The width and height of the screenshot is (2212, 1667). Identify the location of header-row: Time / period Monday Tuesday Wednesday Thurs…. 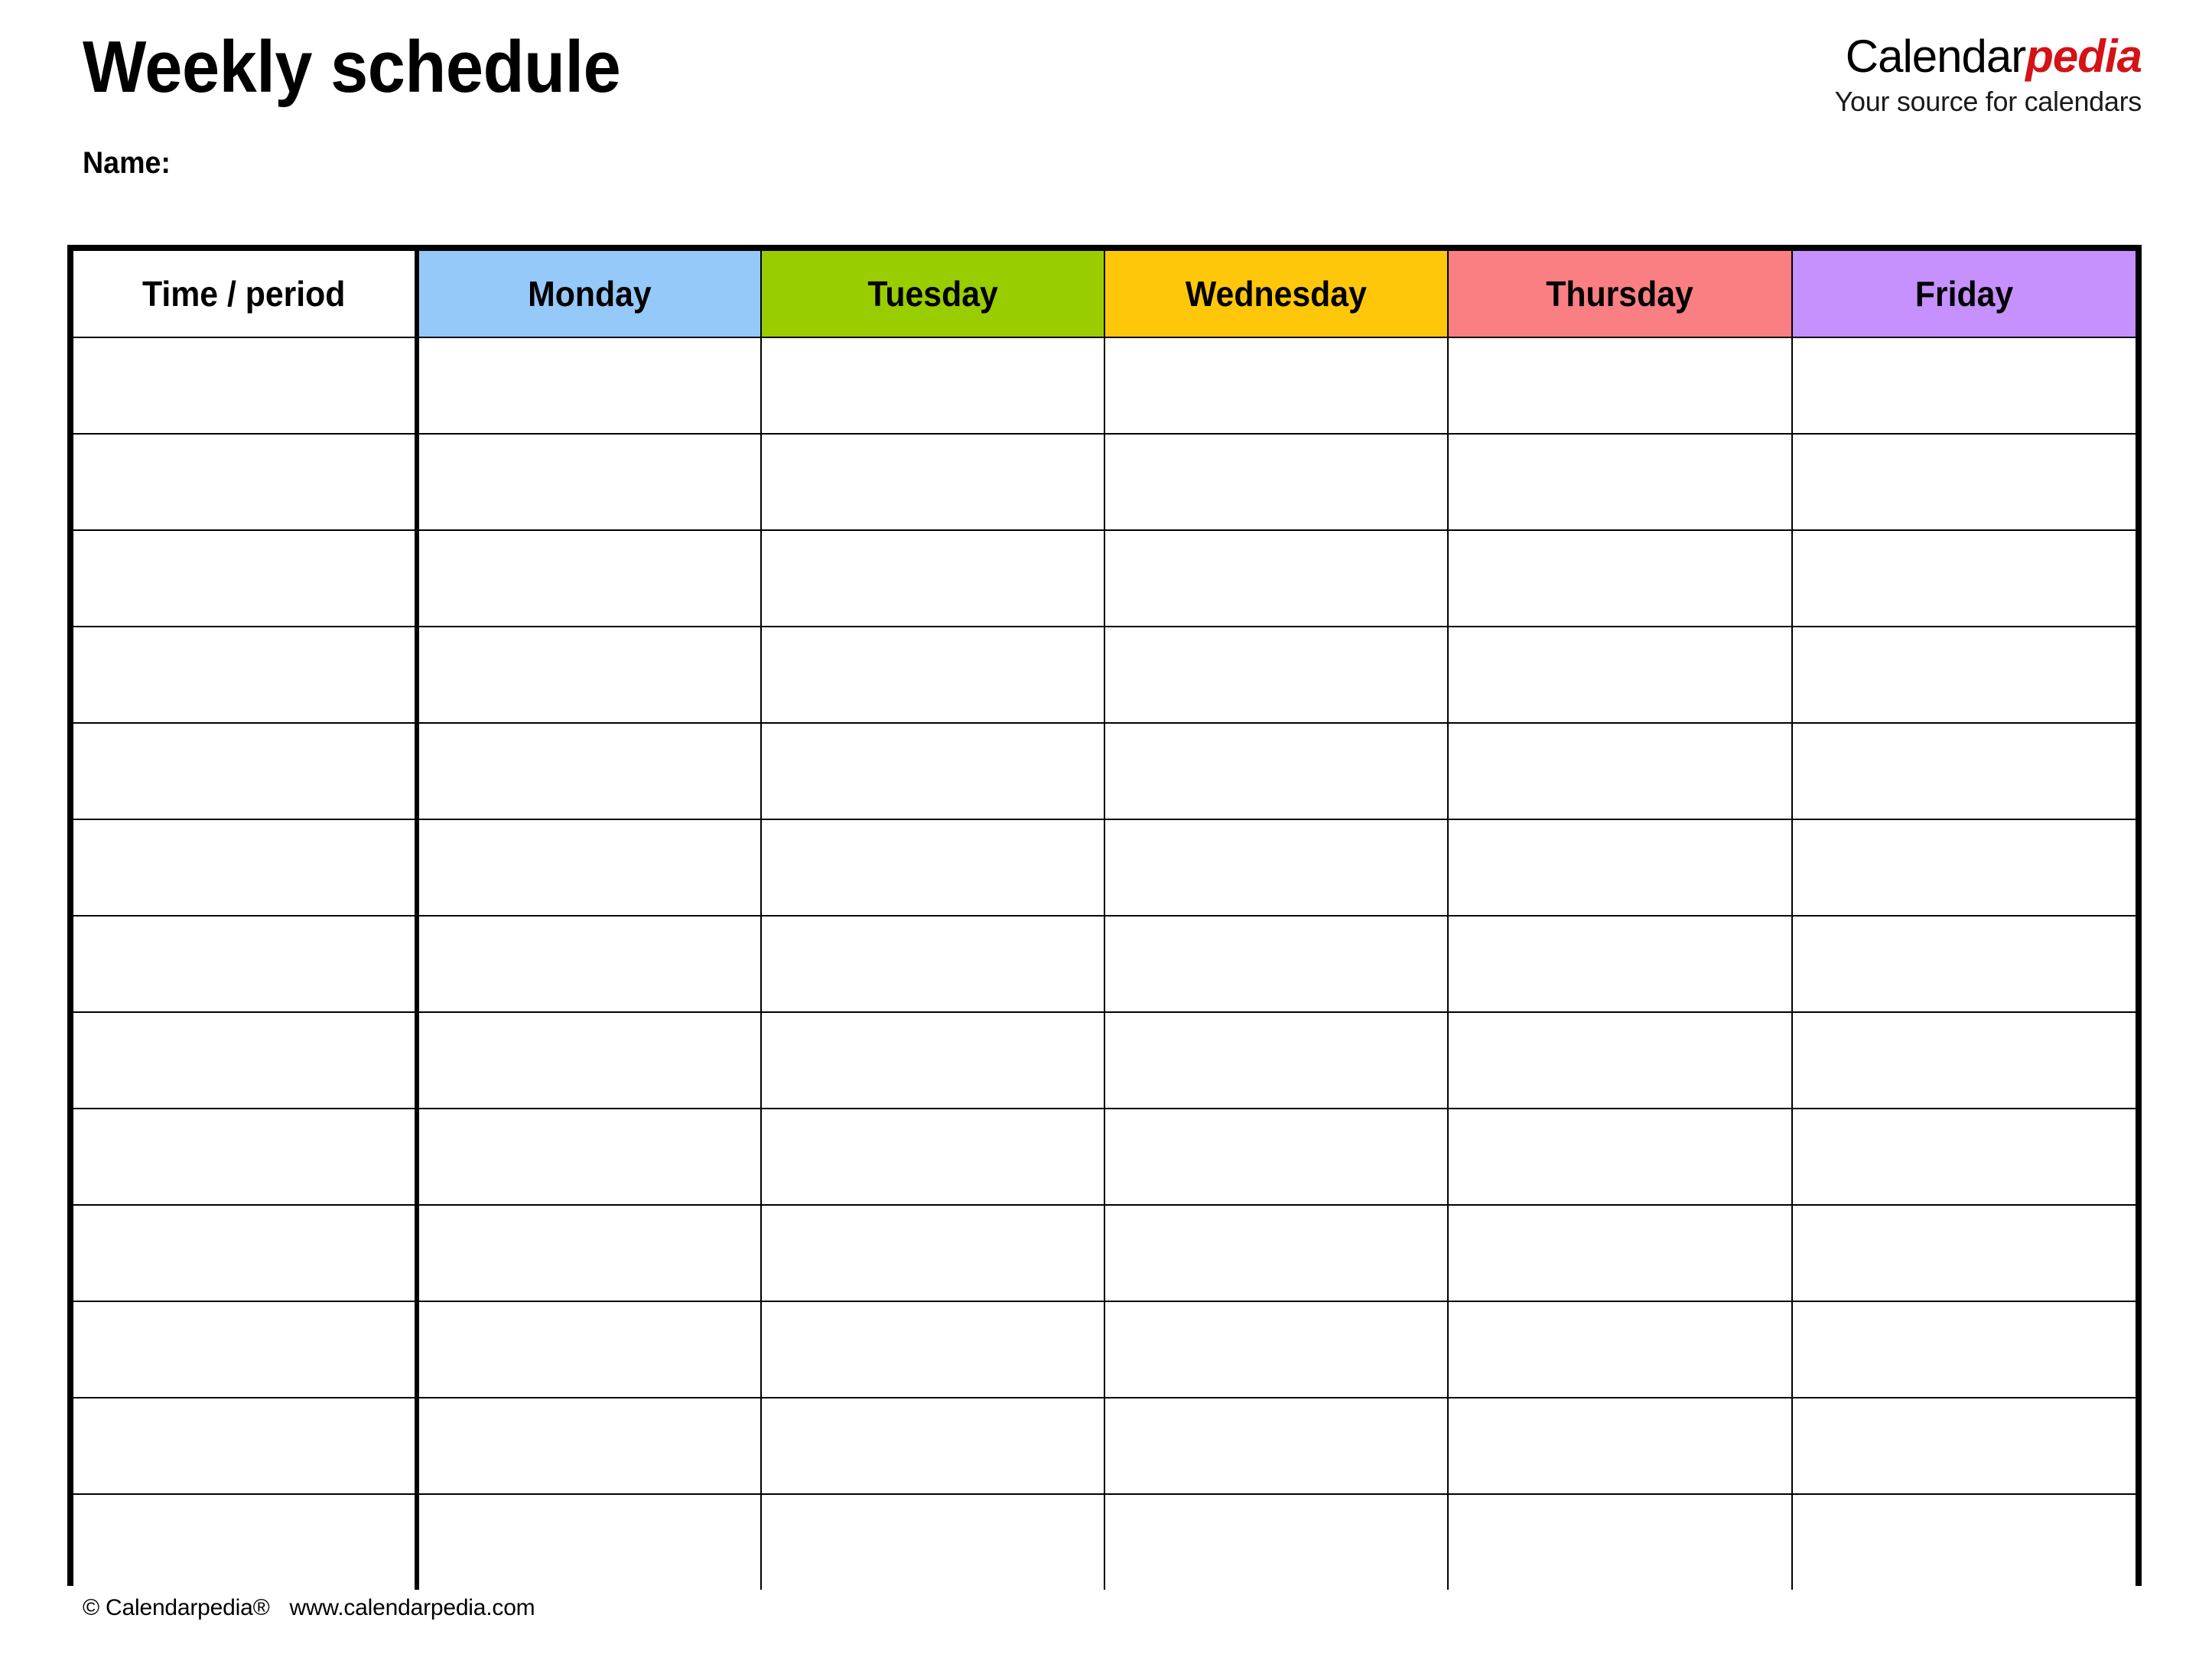
(1104, 294).